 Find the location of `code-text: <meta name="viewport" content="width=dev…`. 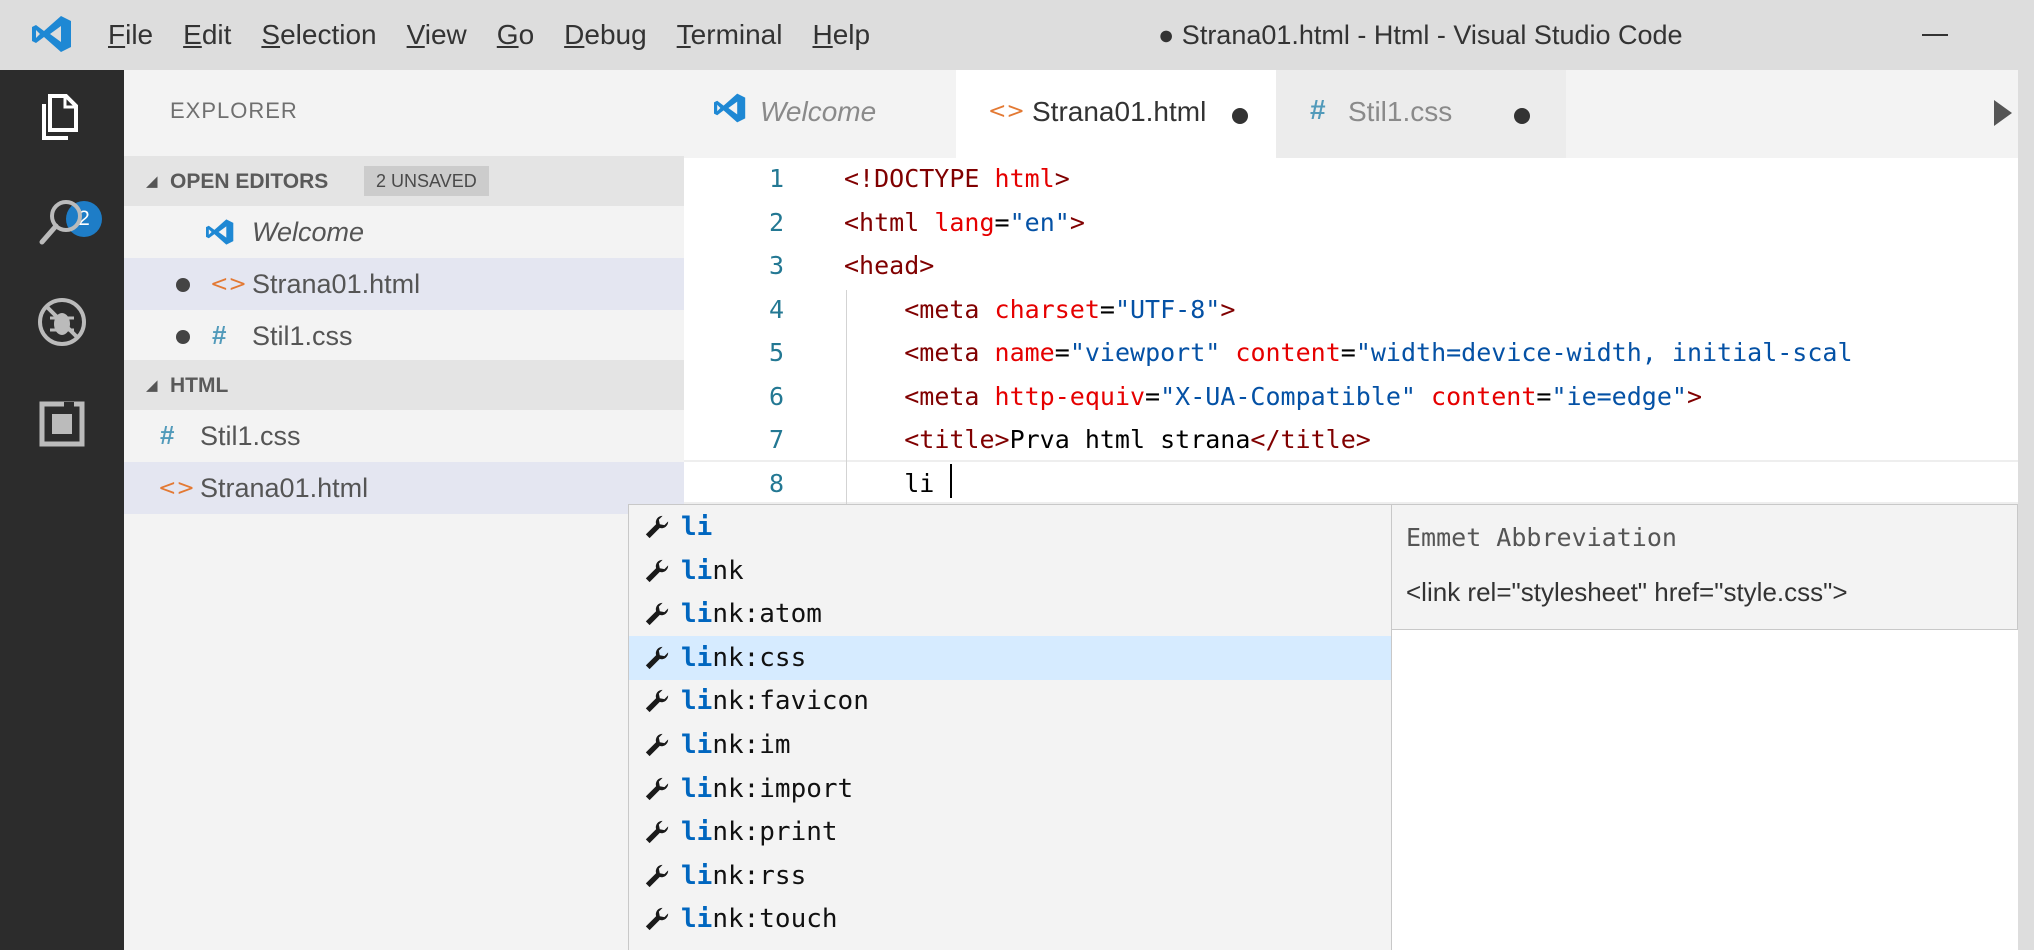

code-text: <meta name="viewport" content="width=dev… is located at coordinates (1348, 352).